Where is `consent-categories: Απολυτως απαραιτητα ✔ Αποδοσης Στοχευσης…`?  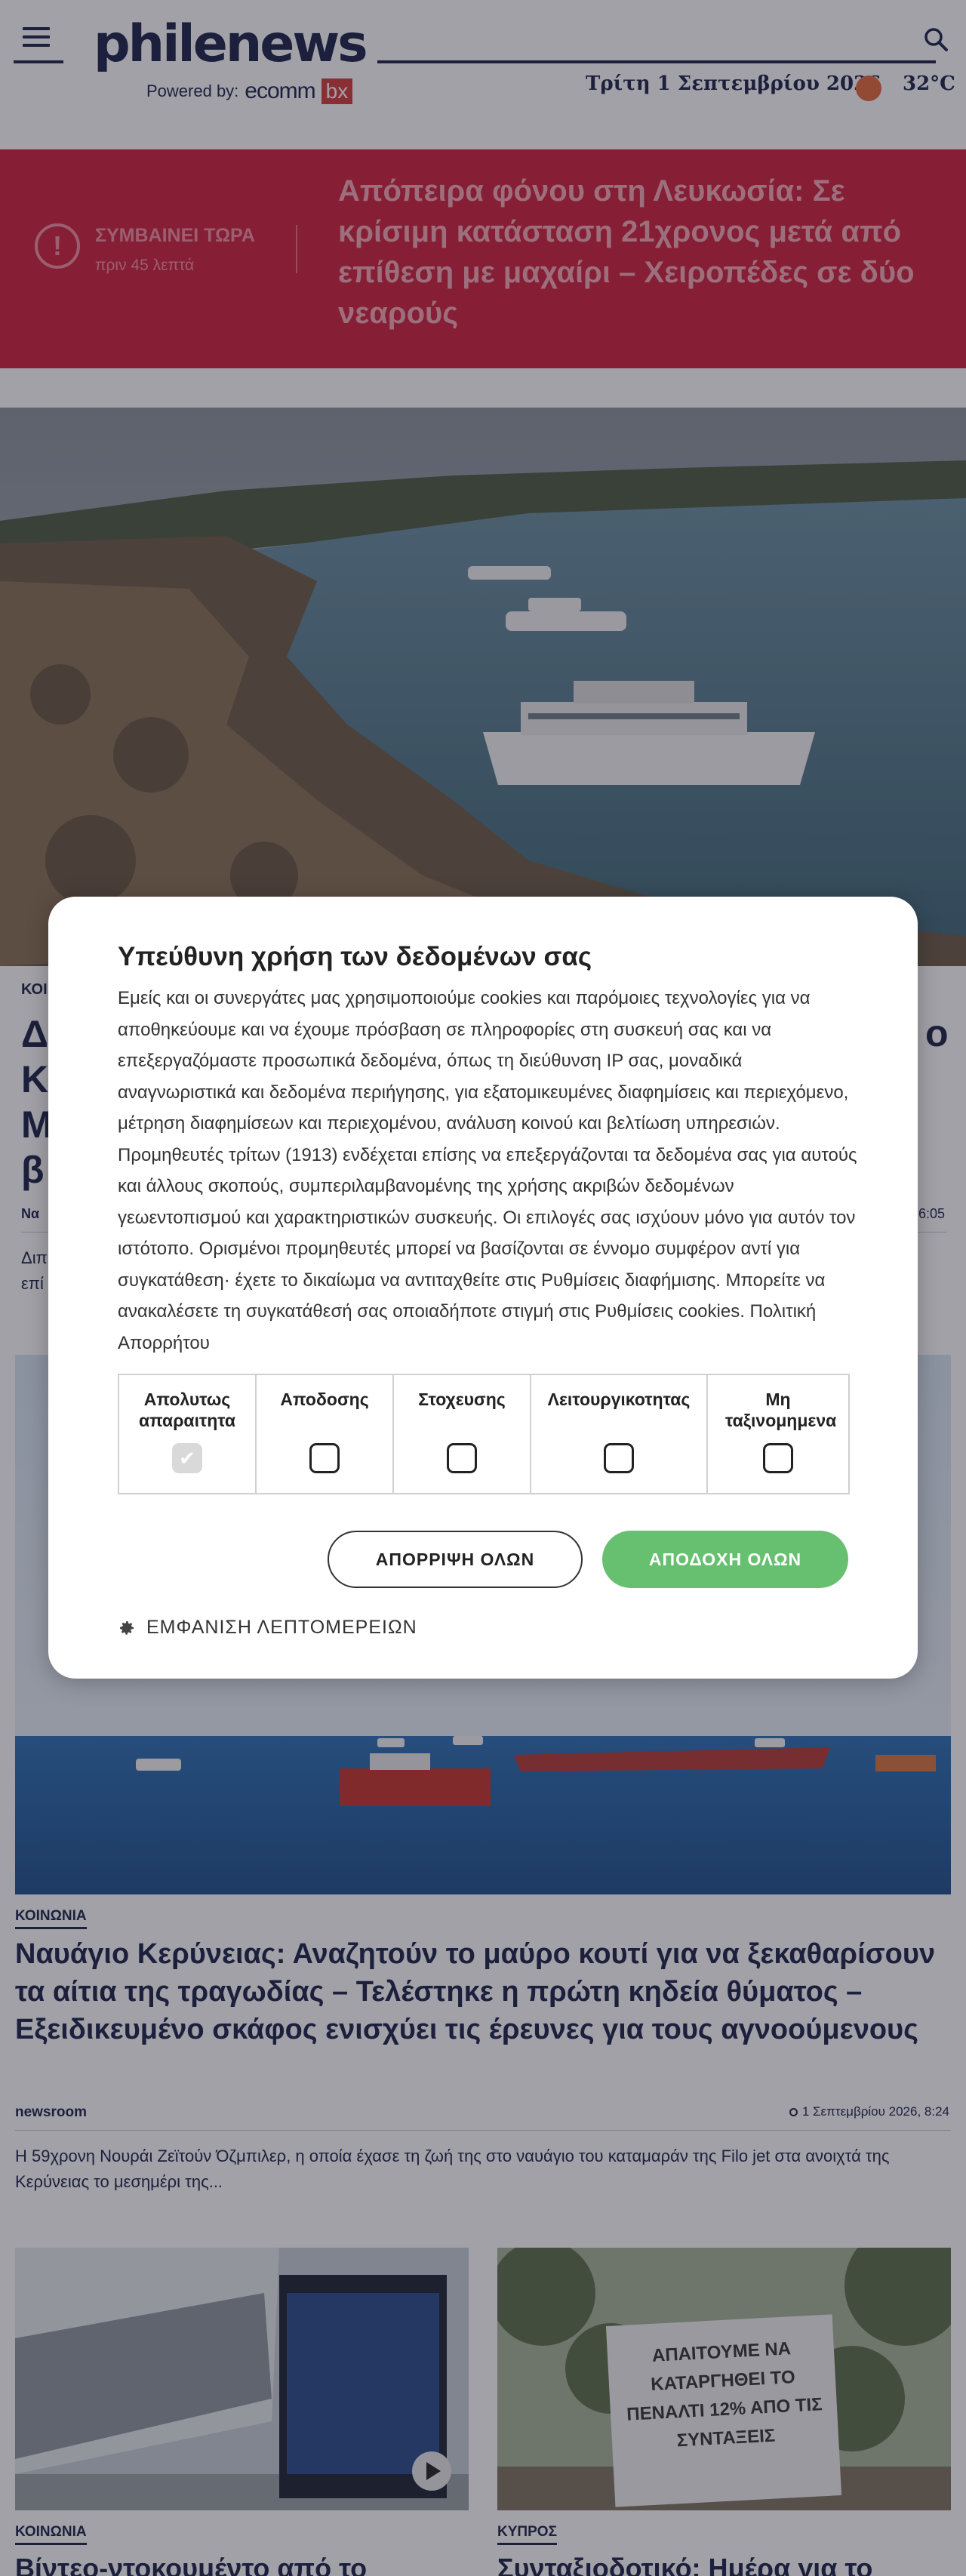
consent-categories: Απολυτως απαραιτητα ✔ Αποδοσης Στοχευσης… is located at coordinates (484, 1434).